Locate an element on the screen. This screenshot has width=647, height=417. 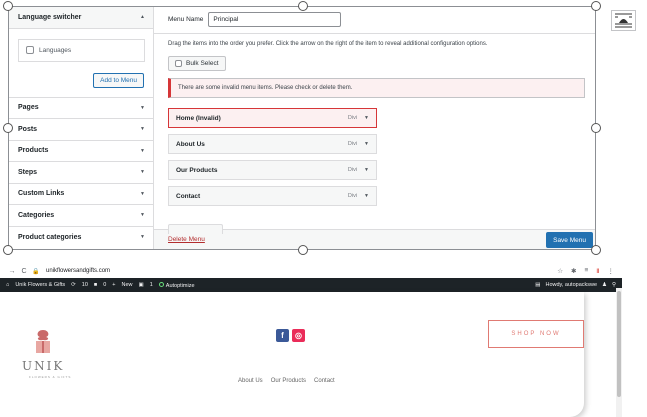
menu-item-home: Home (Invalid) Divi ▼ is located at coordinates (272, 118).